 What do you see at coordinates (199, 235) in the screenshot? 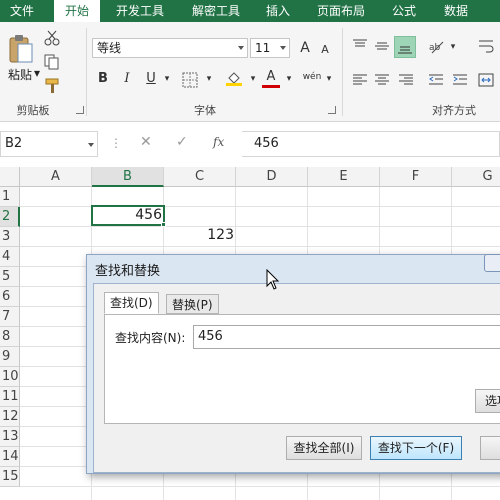
I see `cell-c3: 123` at bounding box center [199, 235].